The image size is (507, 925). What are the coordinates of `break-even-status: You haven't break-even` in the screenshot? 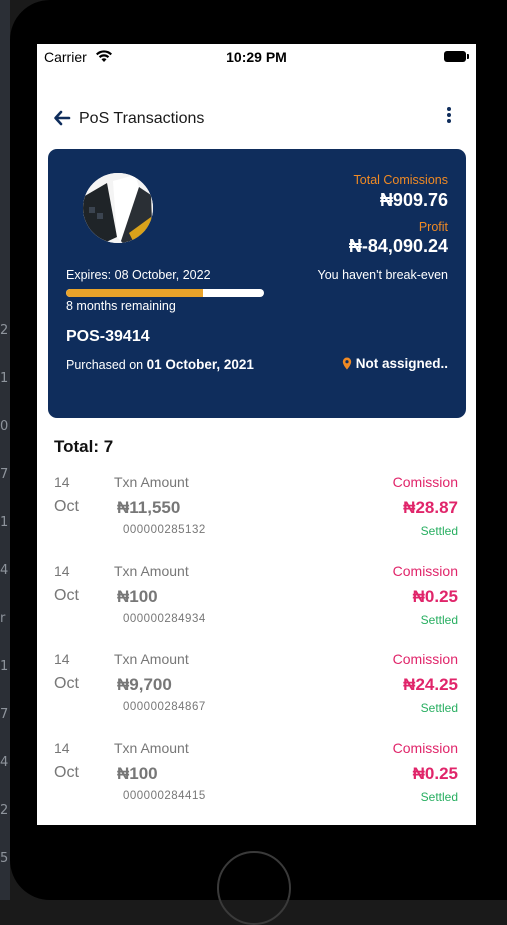 It's located at (383, 275).